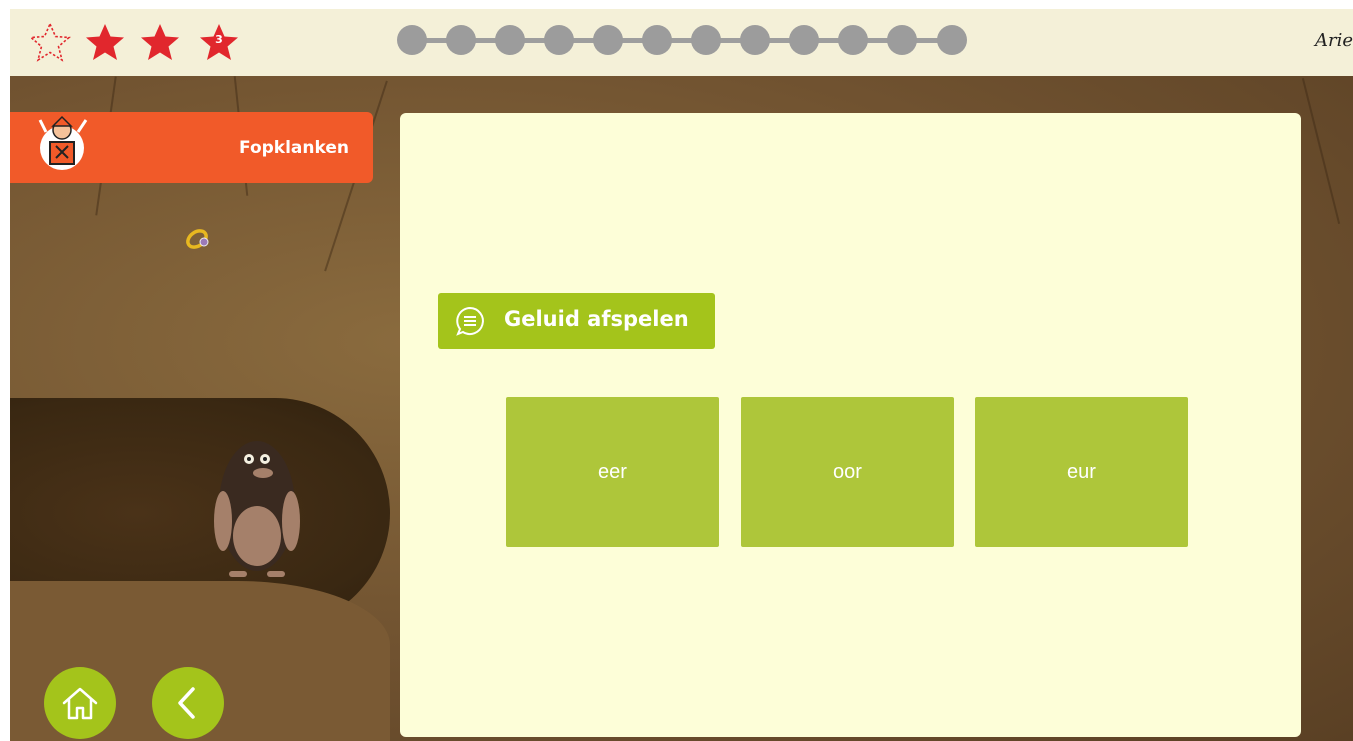 The height and width of the screenshot is (741, 1353). What do you see at coordinates (66, 144) in the screenshot?
I see `jack-in-the-box-mascot-icon` at bounding box center [66, 144].